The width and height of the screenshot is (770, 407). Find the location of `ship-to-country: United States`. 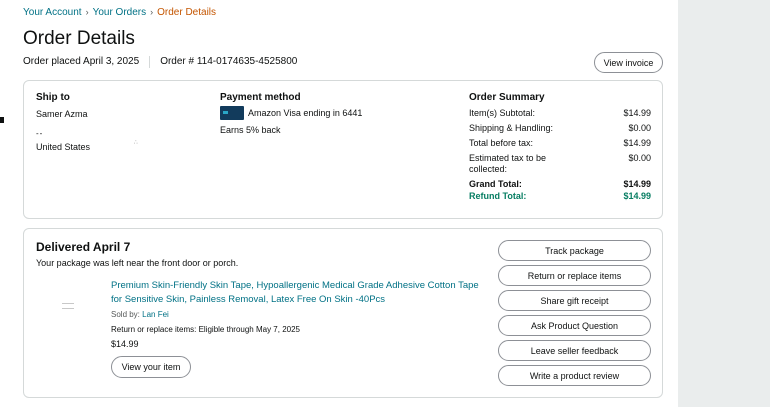

ship-to-country: United States is located at coordinates (63, 147).